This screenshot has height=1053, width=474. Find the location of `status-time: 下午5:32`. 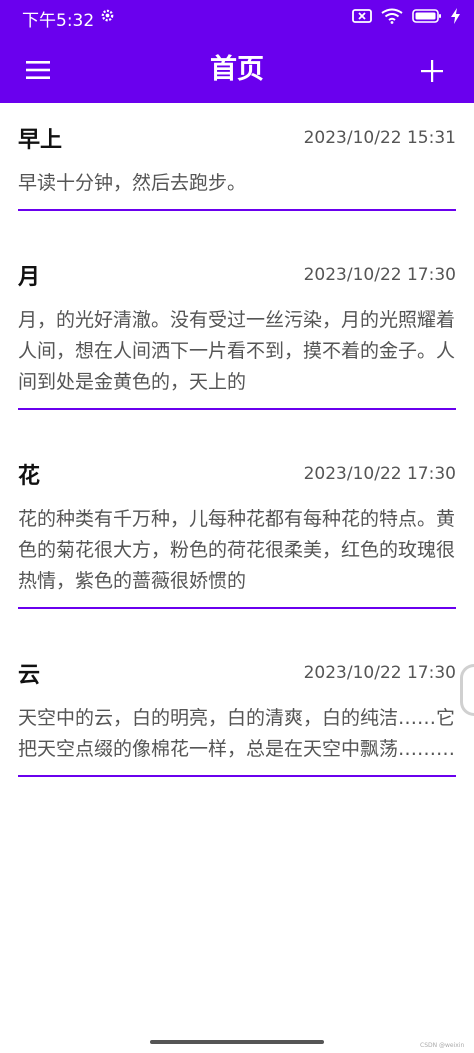

status-time: 下午5:32 is located at coordinates (58, 20).